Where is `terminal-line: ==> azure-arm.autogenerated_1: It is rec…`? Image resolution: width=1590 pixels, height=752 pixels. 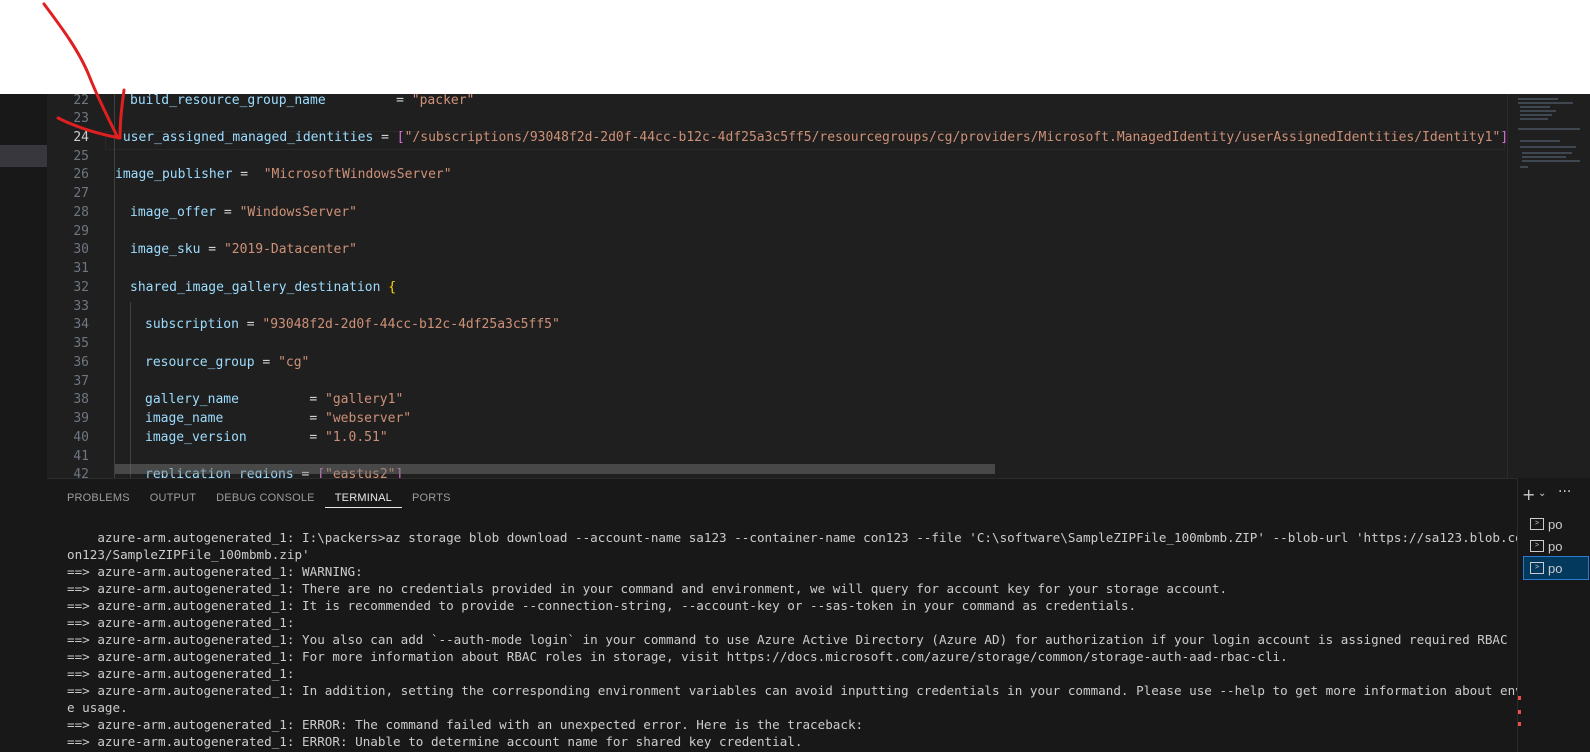 terminal-line: ==> azure-arm.autogenerated_1: It is rec… is located at coordinates (602, 605).